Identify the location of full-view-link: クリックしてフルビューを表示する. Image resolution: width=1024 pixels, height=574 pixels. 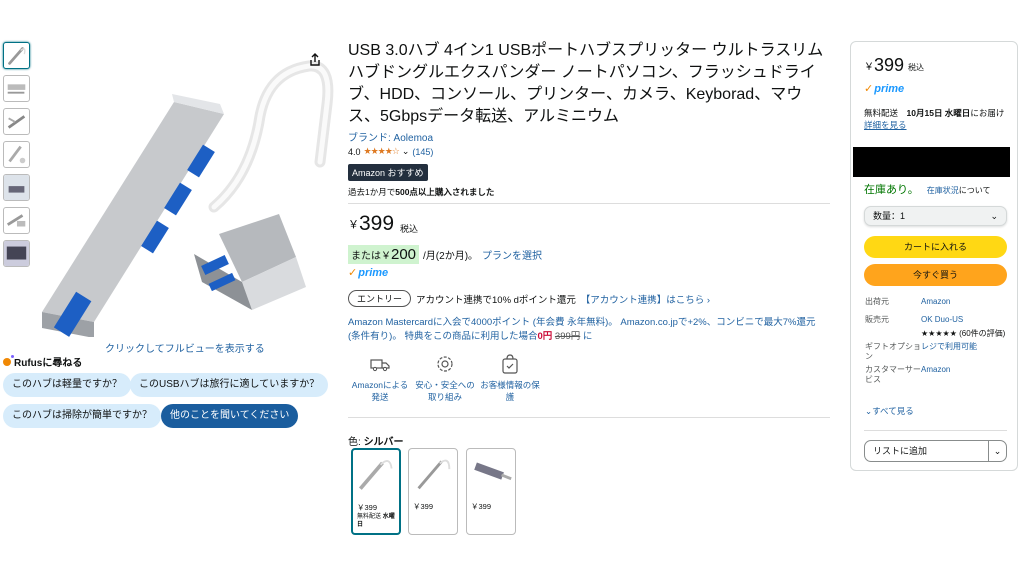
(185, 347).